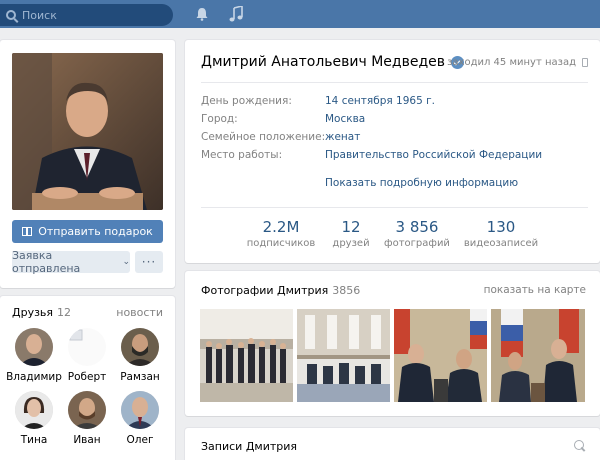 This screenshot has width=600, height=460. I want to click on show-more-info-link: Показать подробную информацию, so click(421, 183).